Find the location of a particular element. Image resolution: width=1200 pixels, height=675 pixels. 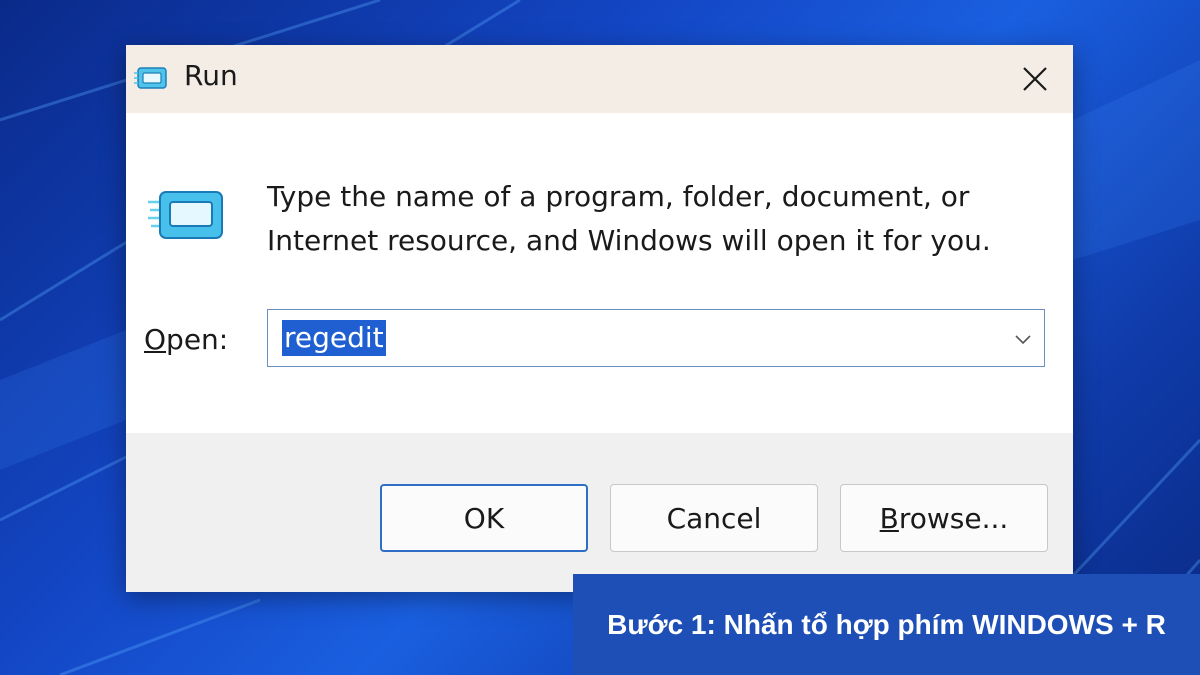

open-label-access-key: O is located at coordinates (155, 339).